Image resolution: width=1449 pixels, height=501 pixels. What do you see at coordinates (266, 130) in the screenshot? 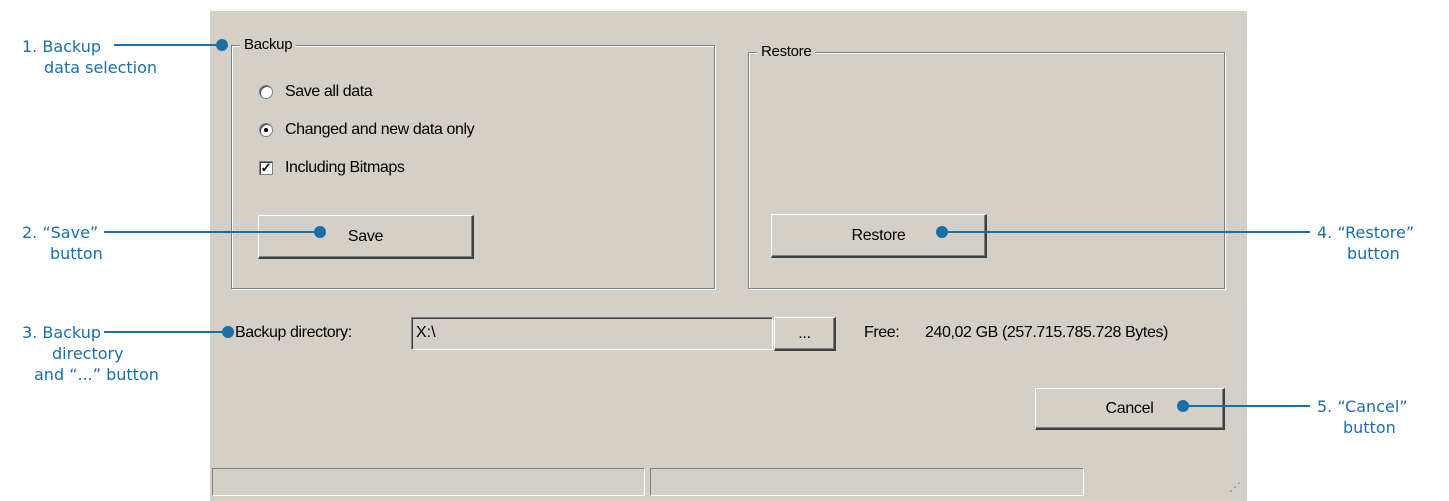
I see `radio-checked-icon` at bounding box center [266, 130].